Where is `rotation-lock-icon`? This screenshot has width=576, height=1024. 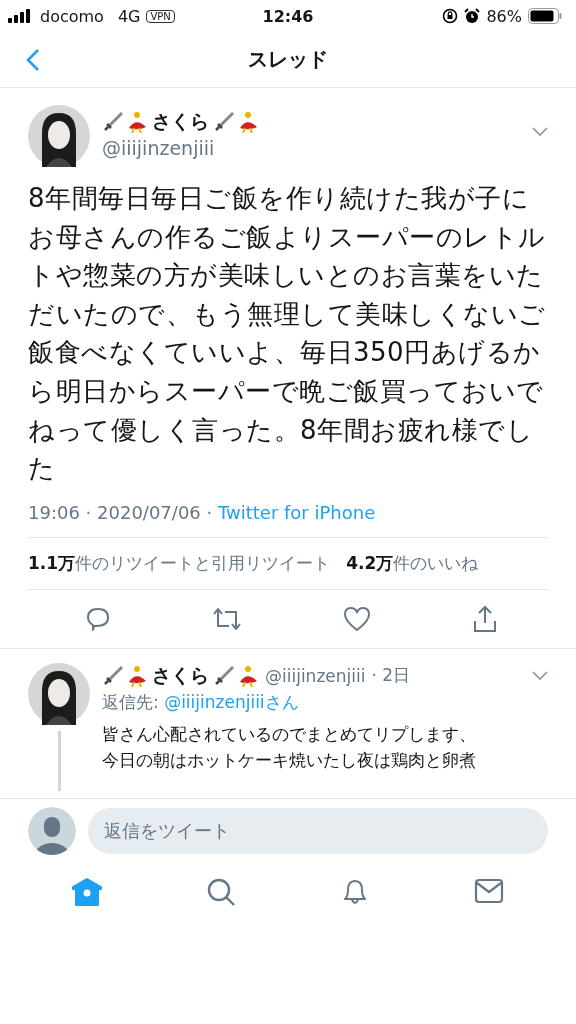 rotation-lock-icon is located at coordinates (450, 16).